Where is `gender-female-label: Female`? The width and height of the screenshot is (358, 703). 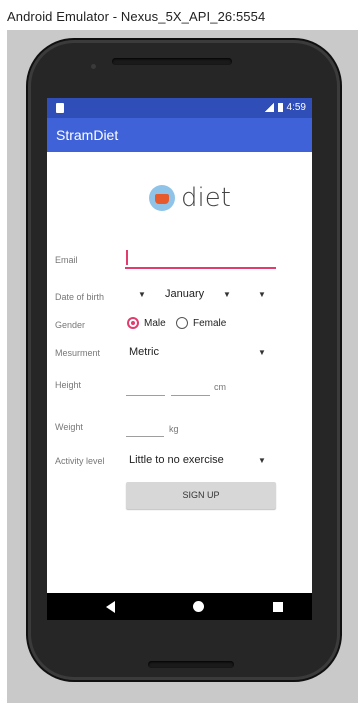
gender-female-label: Female is located at coordinates (209, 323).